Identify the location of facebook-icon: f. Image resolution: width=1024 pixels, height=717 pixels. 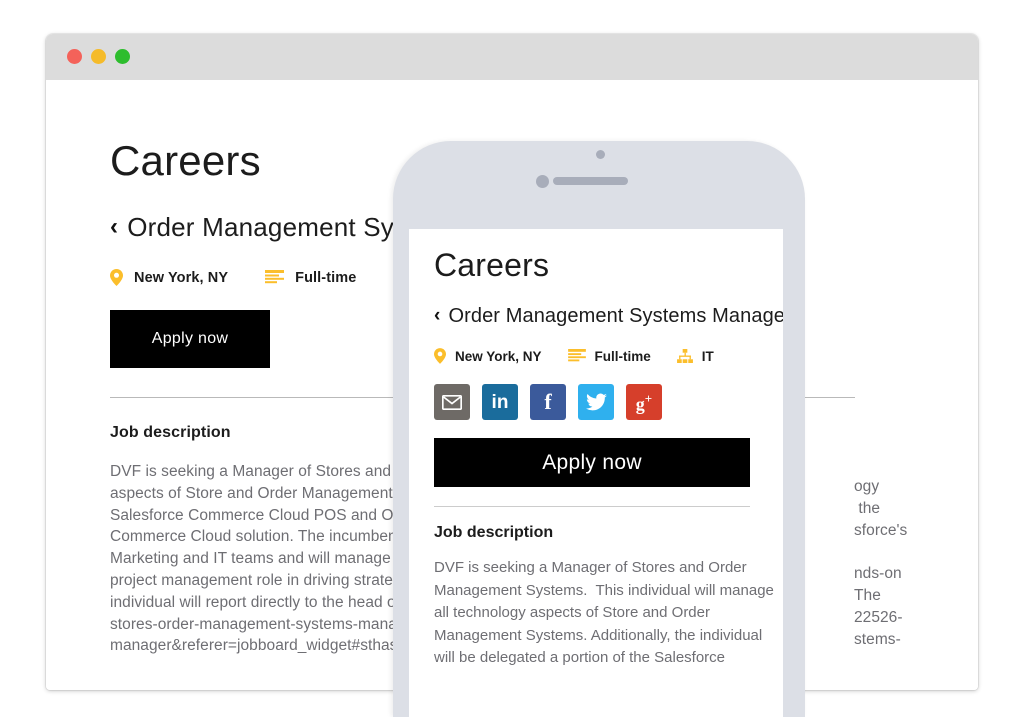
(548, 401).